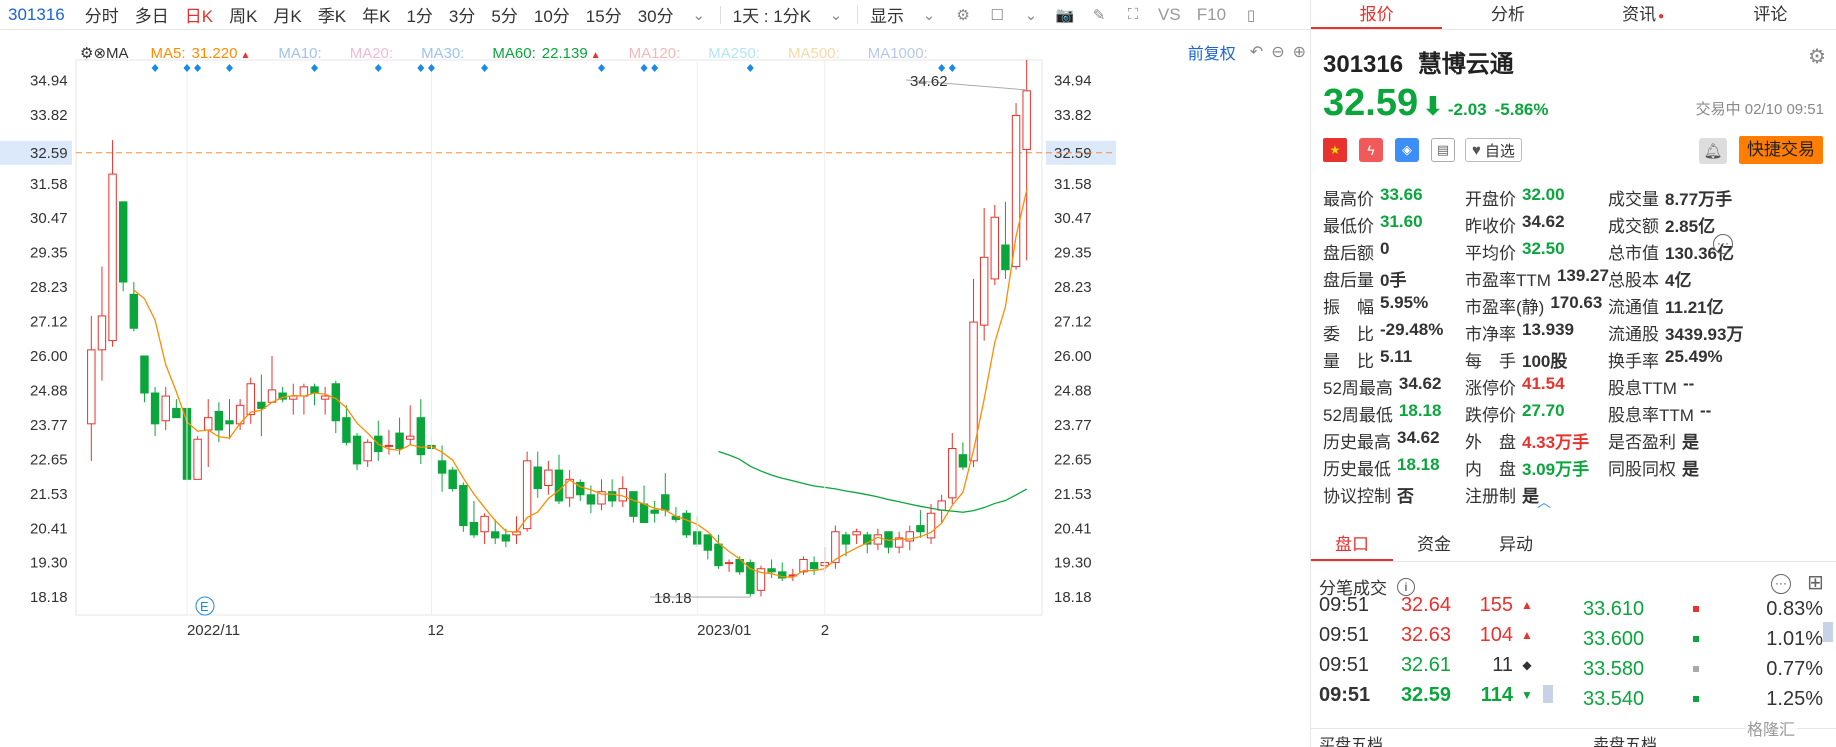  I want to click on stat-cell: 总市值 130.36亿, so click(1683, 251).